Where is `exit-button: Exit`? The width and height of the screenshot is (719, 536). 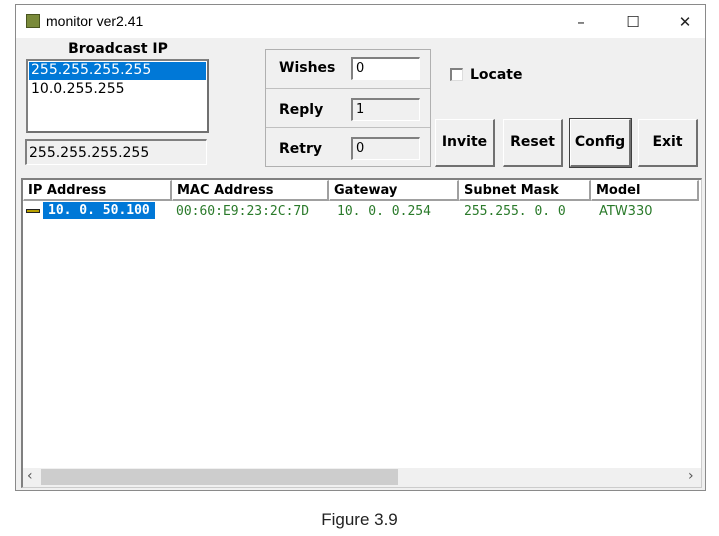
exit-button: Exit is located at coordinates (668, 143).